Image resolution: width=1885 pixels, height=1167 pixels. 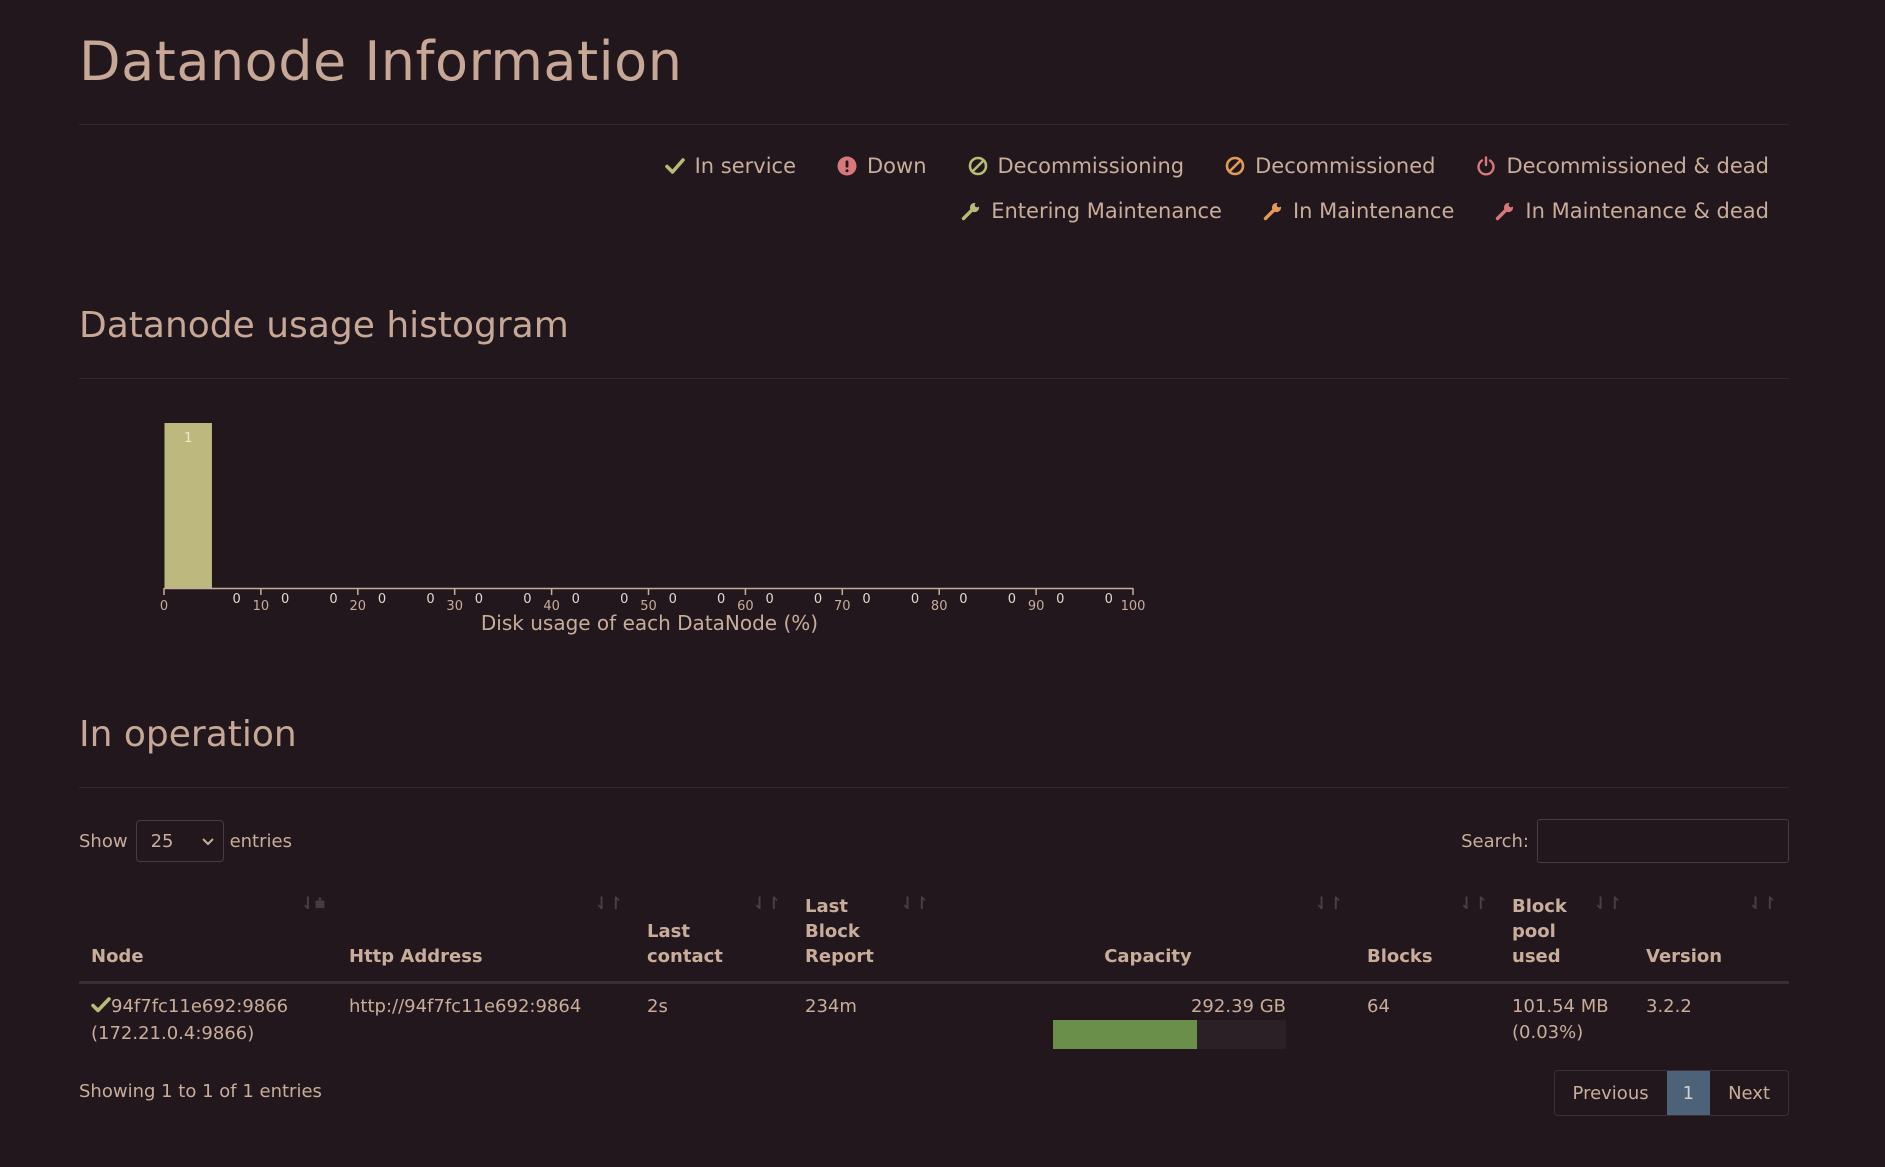 What do you see at coordinates (208, 841) in the screenshot?
I see `chevron-down-icon` at bounding box center [208, 841].